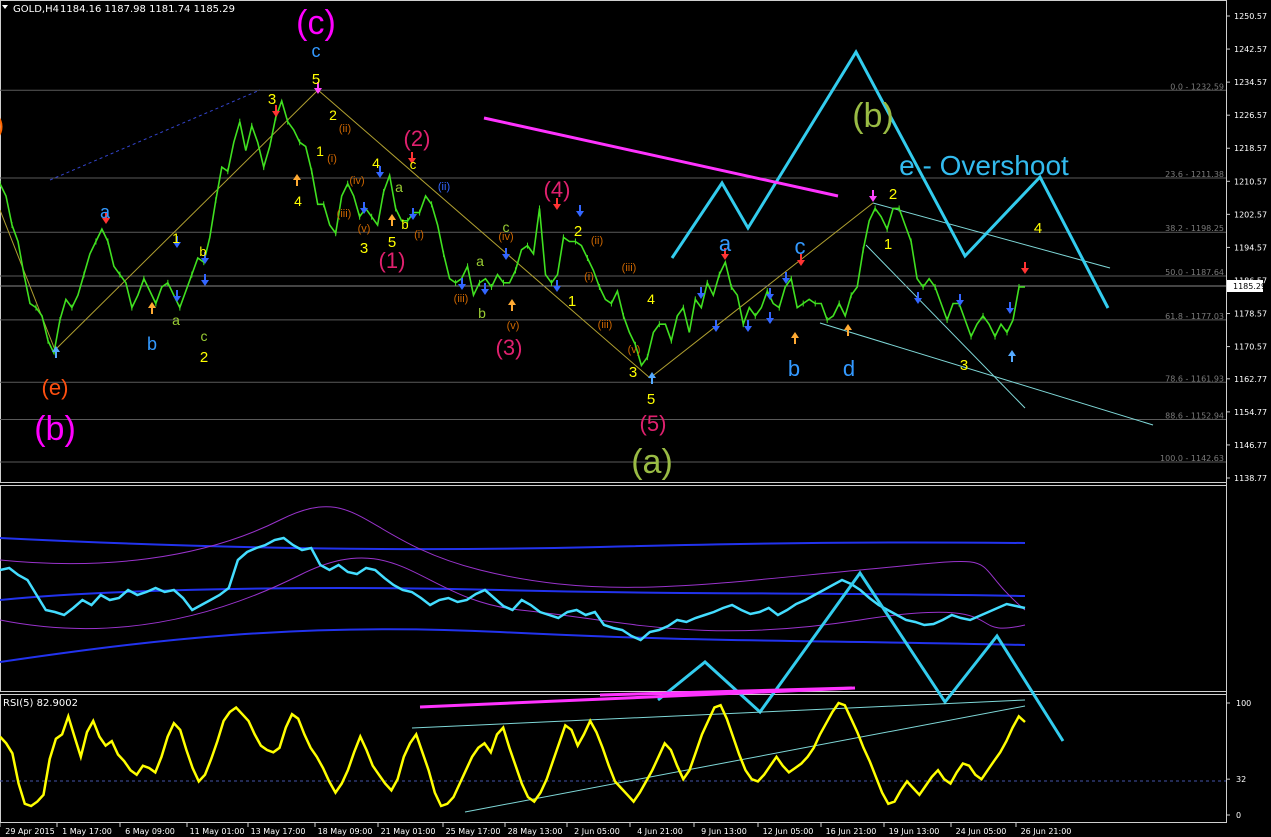 The image size is (1271, 837). I want to click on time-tick-label: 29 Apr 2015, so click(29, 831).